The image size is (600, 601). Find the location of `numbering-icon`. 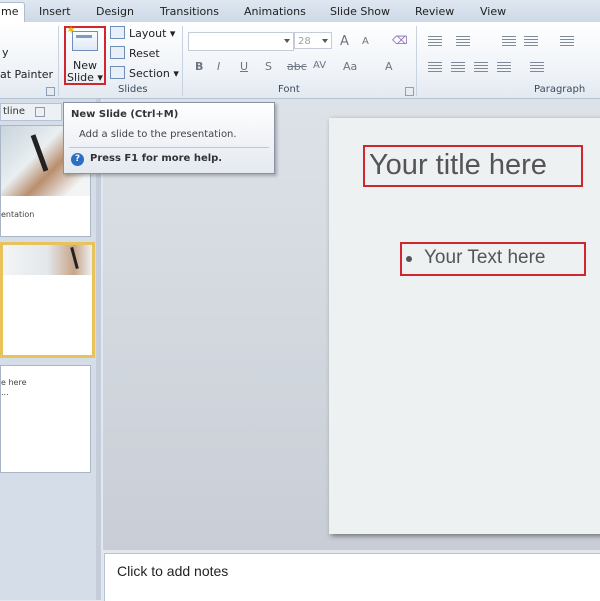

numbering-icon is located at coordinates (463, 41).